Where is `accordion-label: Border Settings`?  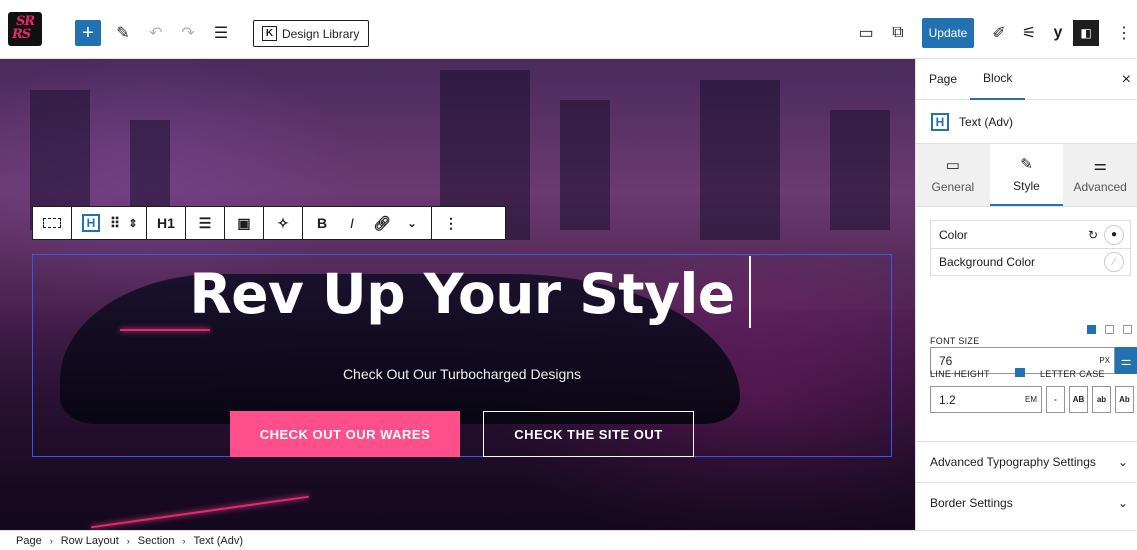 accordion-label: Border Settings is located at coordinates (971, 503).